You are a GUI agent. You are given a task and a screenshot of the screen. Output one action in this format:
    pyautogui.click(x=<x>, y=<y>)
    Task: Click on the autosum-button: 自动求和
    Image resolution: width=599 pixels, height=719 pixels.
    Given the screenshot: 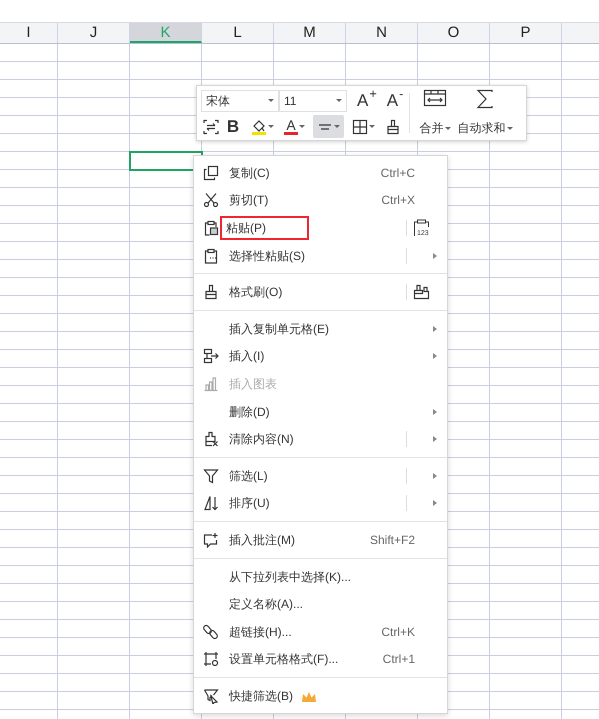 What is the action you would take?
    pyautogui.click(x=485, y=113)
    